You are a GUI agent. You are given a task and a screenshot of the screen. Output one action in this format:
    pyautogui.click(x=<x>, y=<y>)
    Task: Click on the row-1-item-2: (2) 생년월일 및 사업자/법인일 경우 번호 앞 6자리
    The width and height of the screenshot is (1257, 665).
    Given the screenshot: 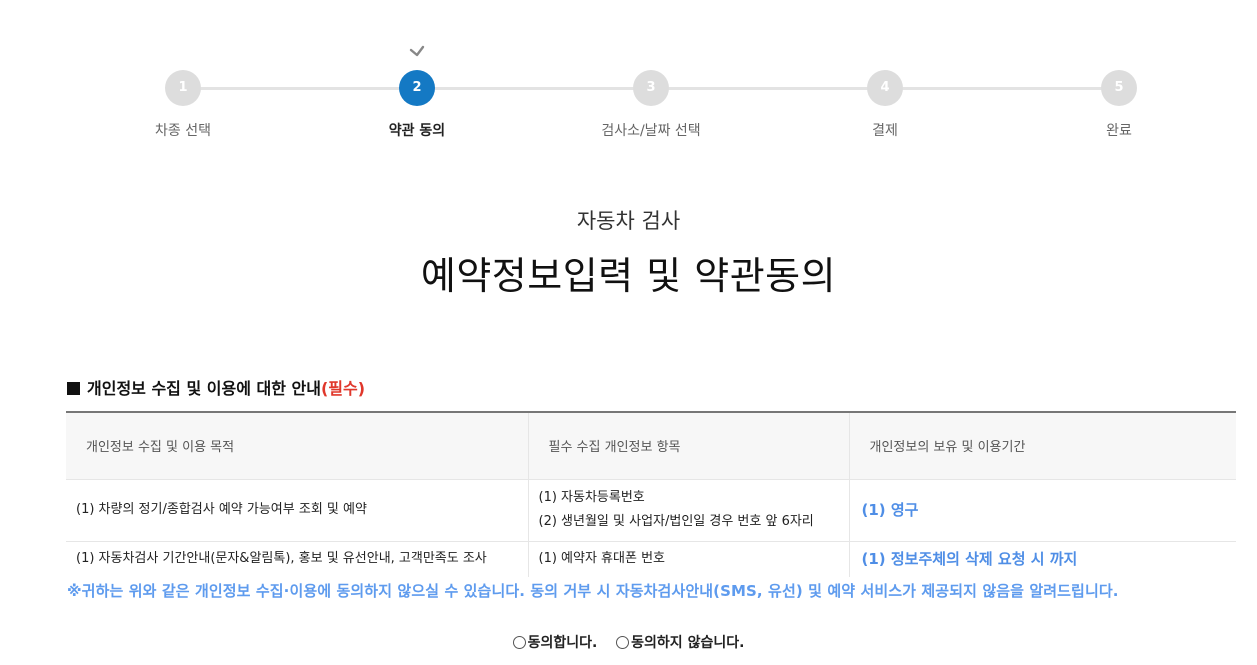 What is the action you would take?
    pyautogui.click(x=676, y=521)
    